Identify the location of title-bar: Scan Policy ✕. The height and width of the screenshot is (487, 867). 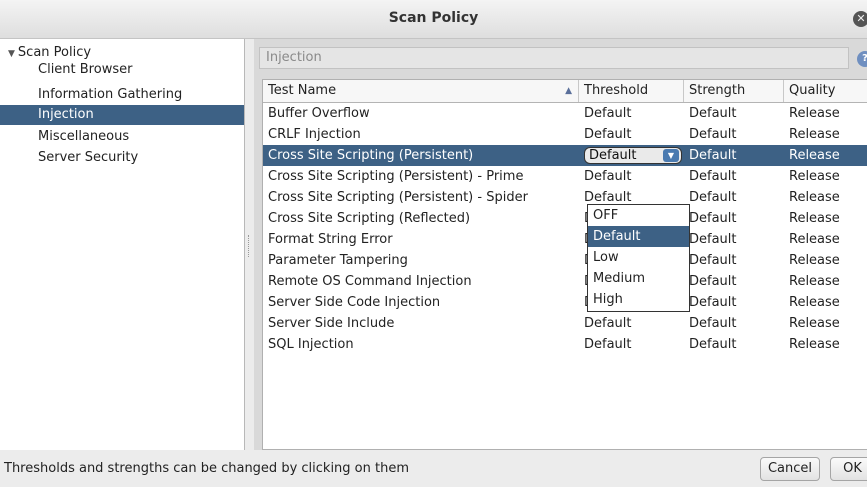
(433, 19).